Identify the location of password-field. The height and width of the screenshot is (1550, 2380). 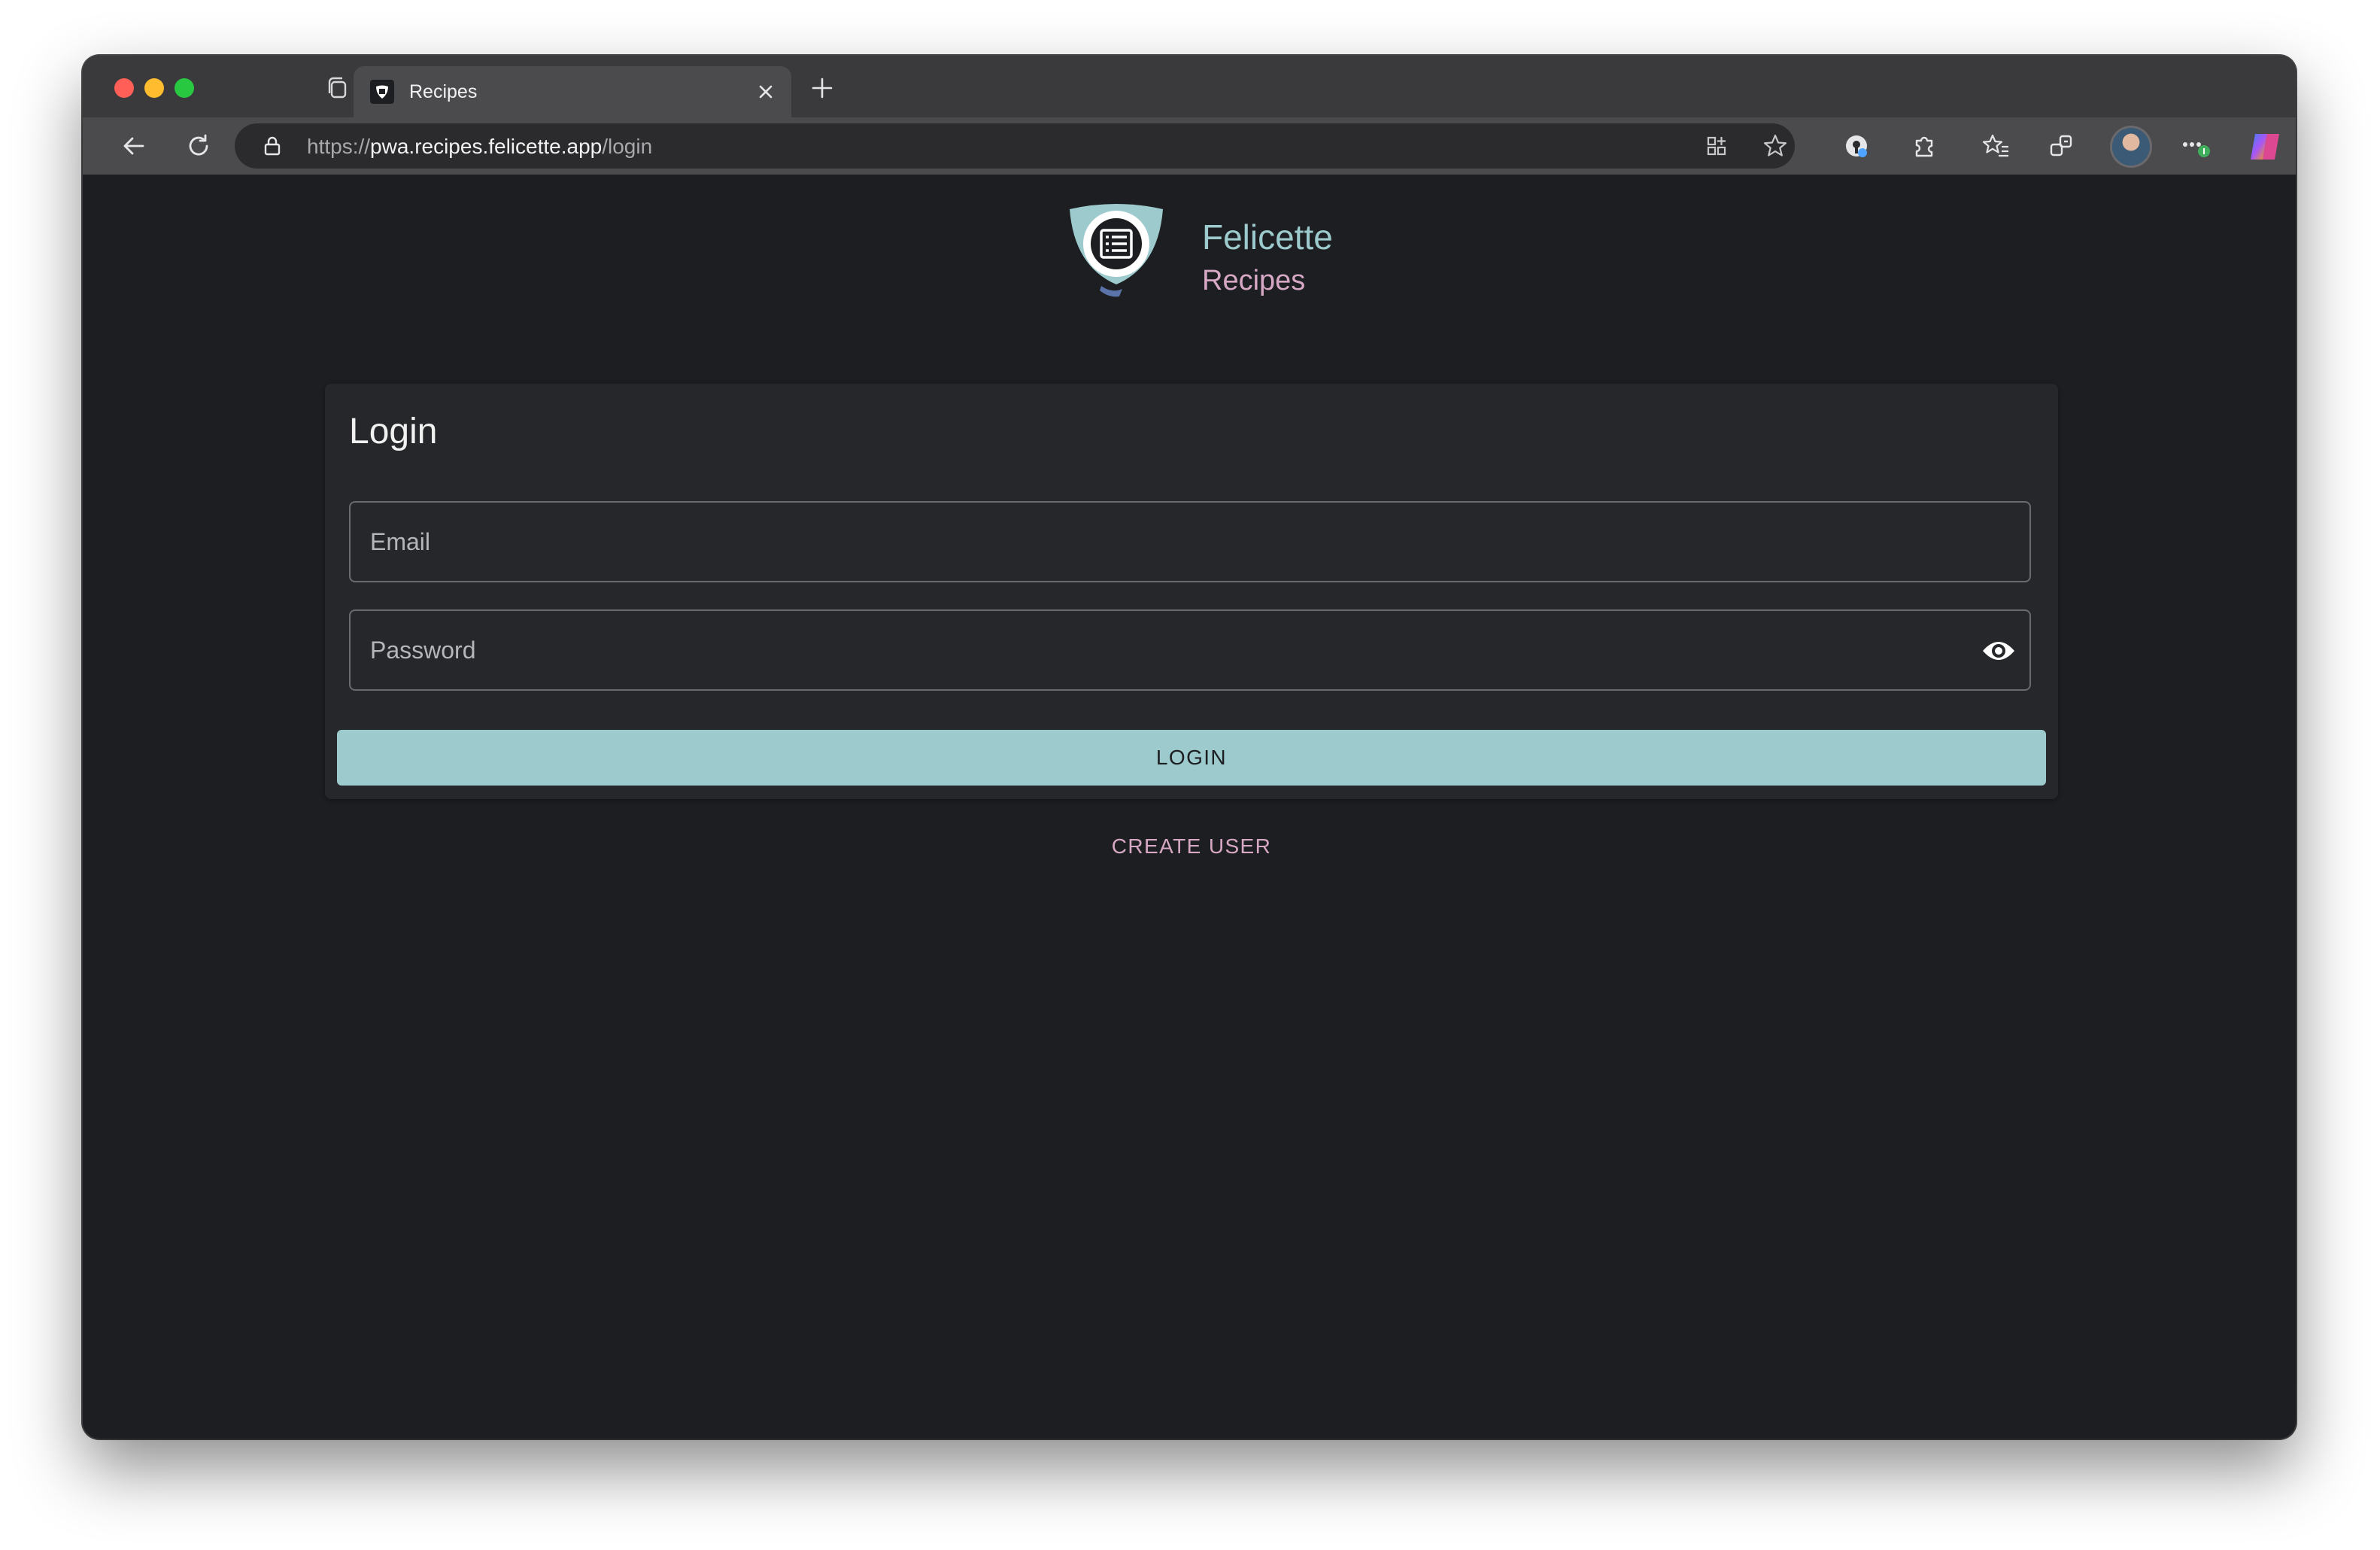
(1190, 650).